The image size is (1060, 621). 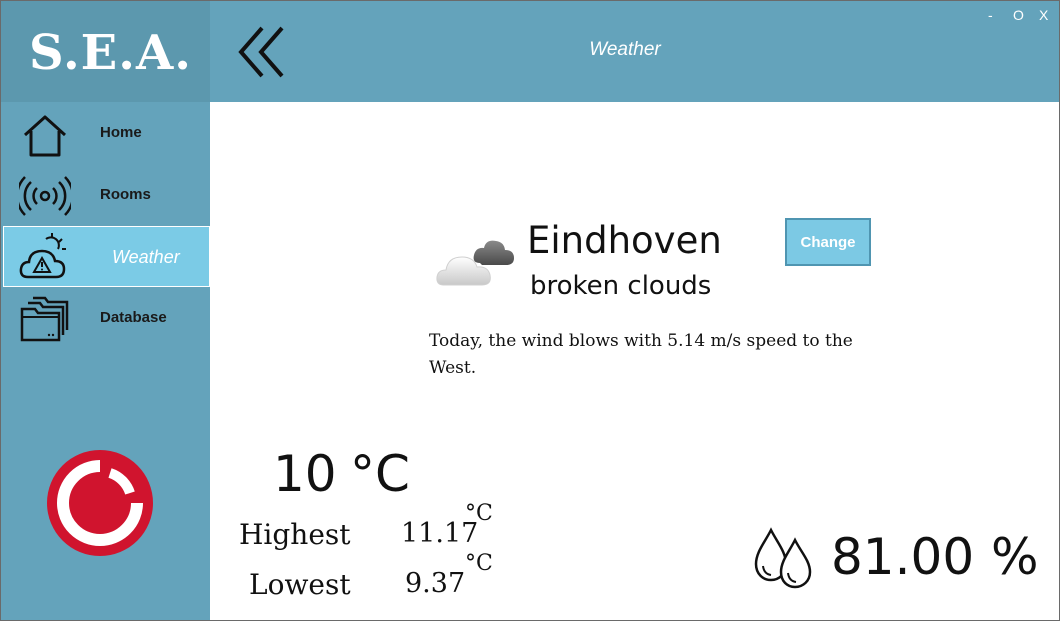 What do you see at coordinates (125, 194) in the screenshot?
I see `sidebar-item-label: Rooms` at bounding box center [125, 194].